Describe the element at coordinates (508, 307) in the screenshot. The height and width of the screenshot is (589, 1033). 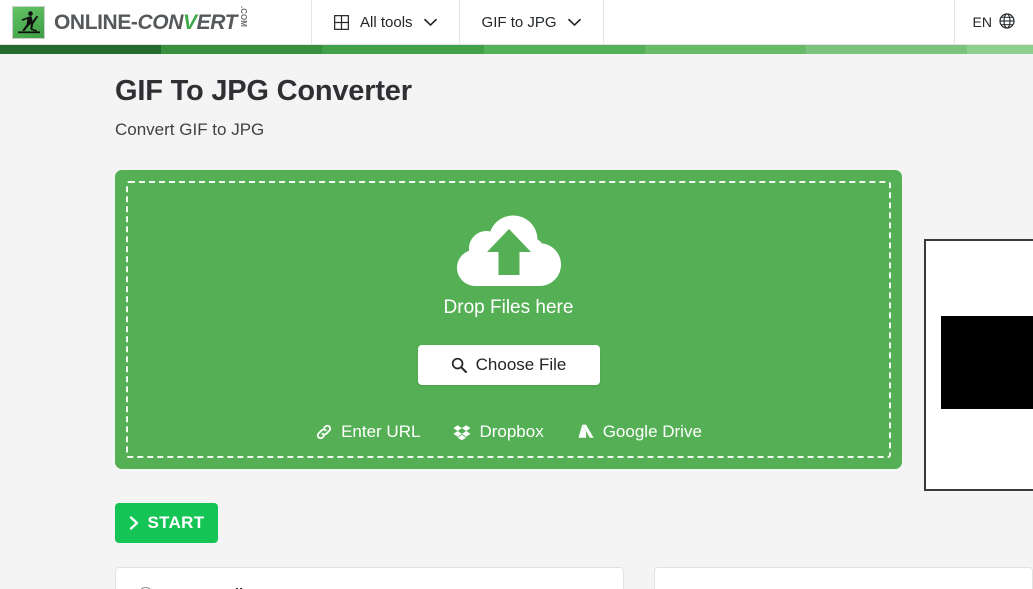
I see `dropzone-label: Drop Files here` at that location.